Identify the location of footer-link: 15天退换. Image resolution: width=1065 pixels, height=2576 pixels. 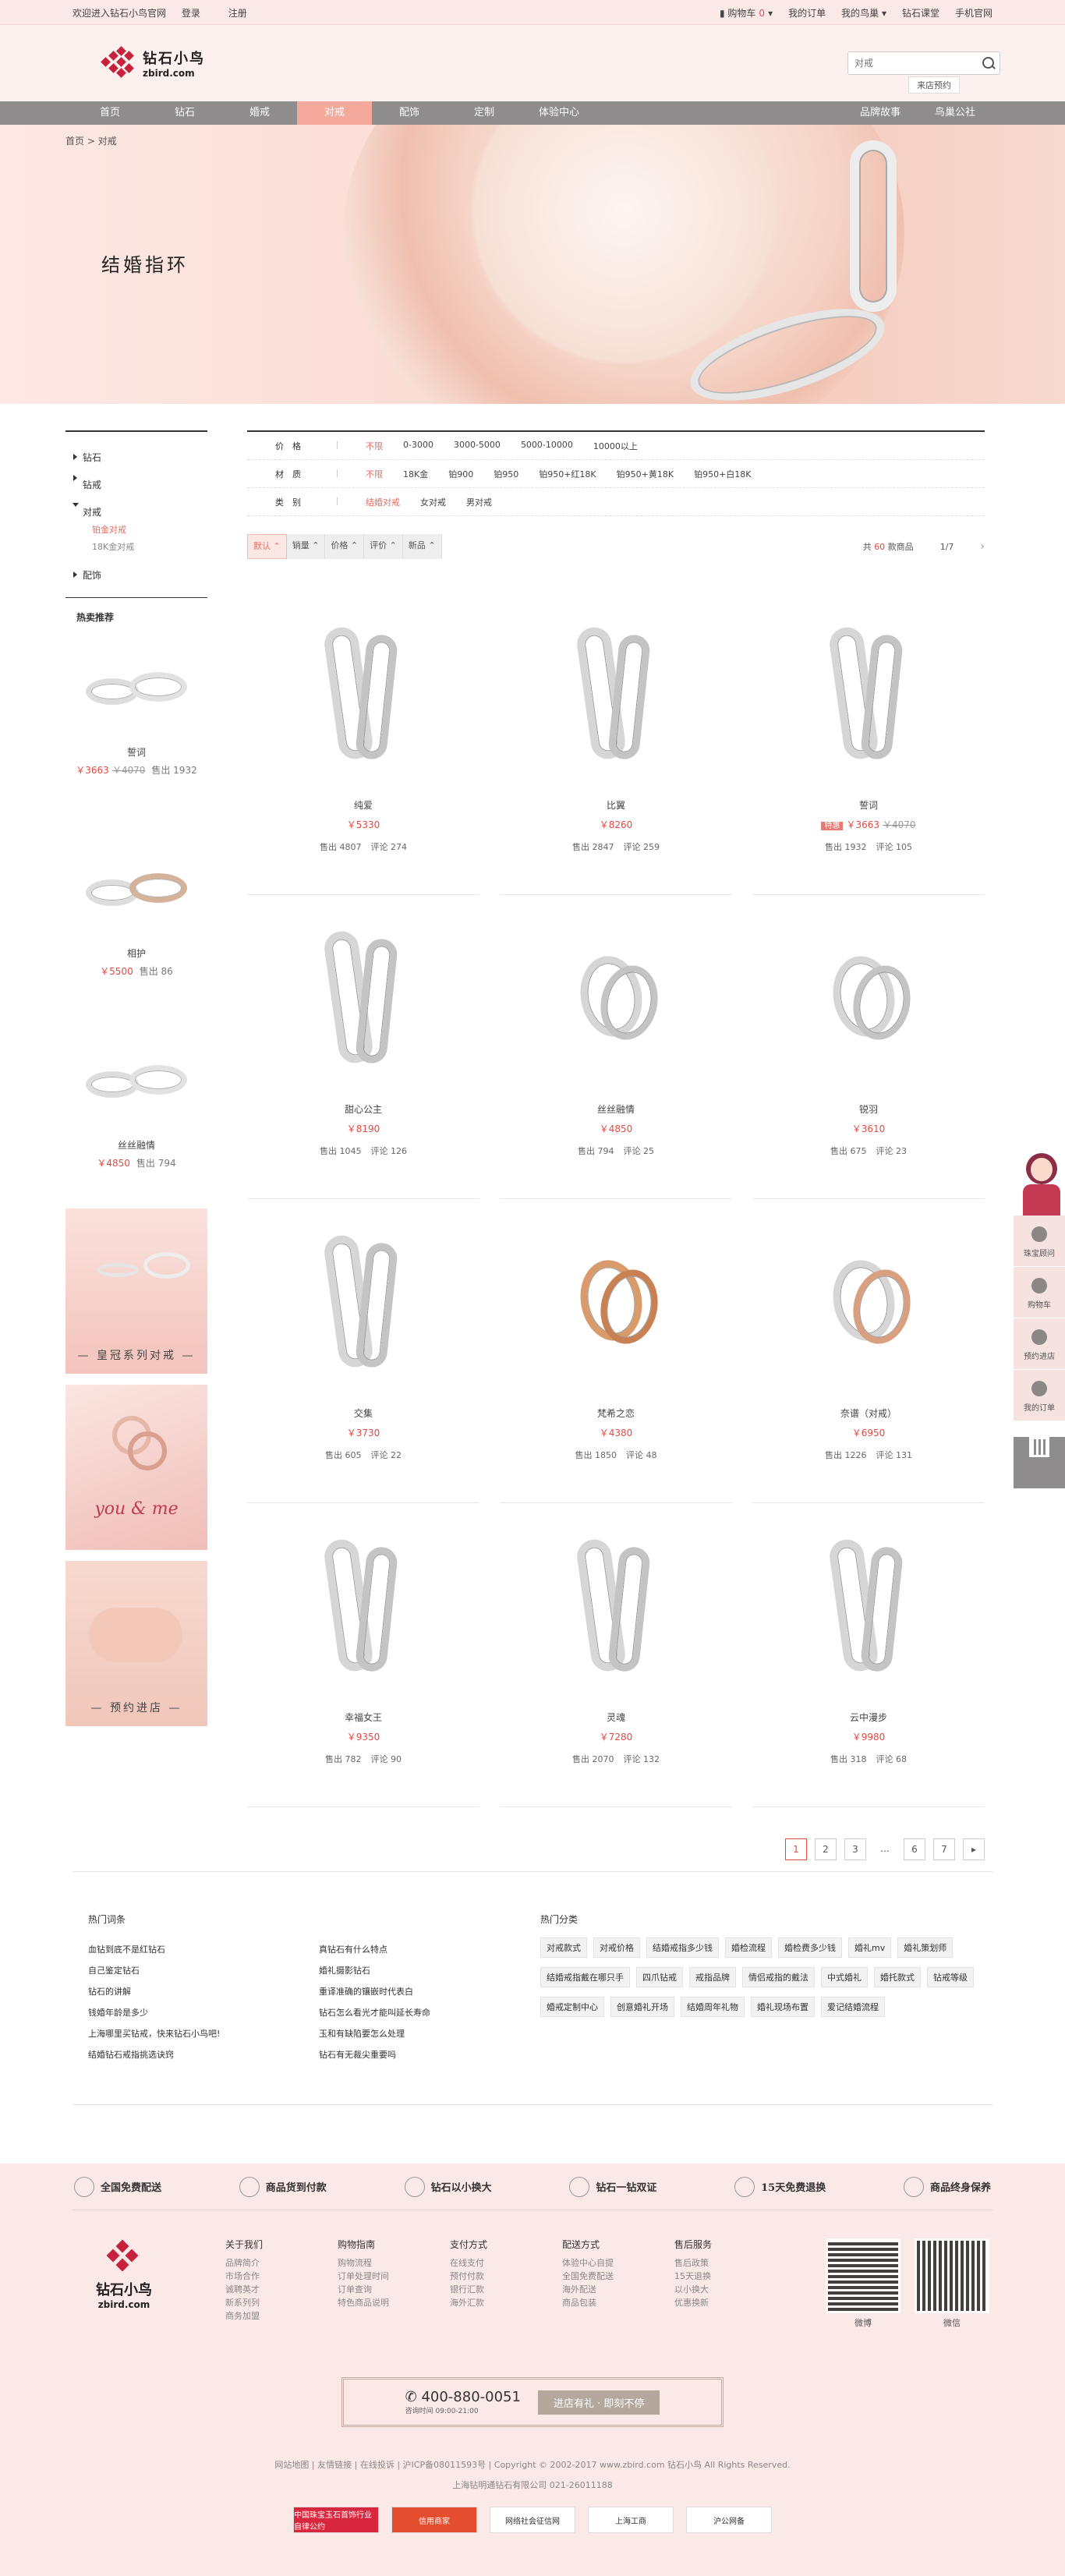
(693, 2276).